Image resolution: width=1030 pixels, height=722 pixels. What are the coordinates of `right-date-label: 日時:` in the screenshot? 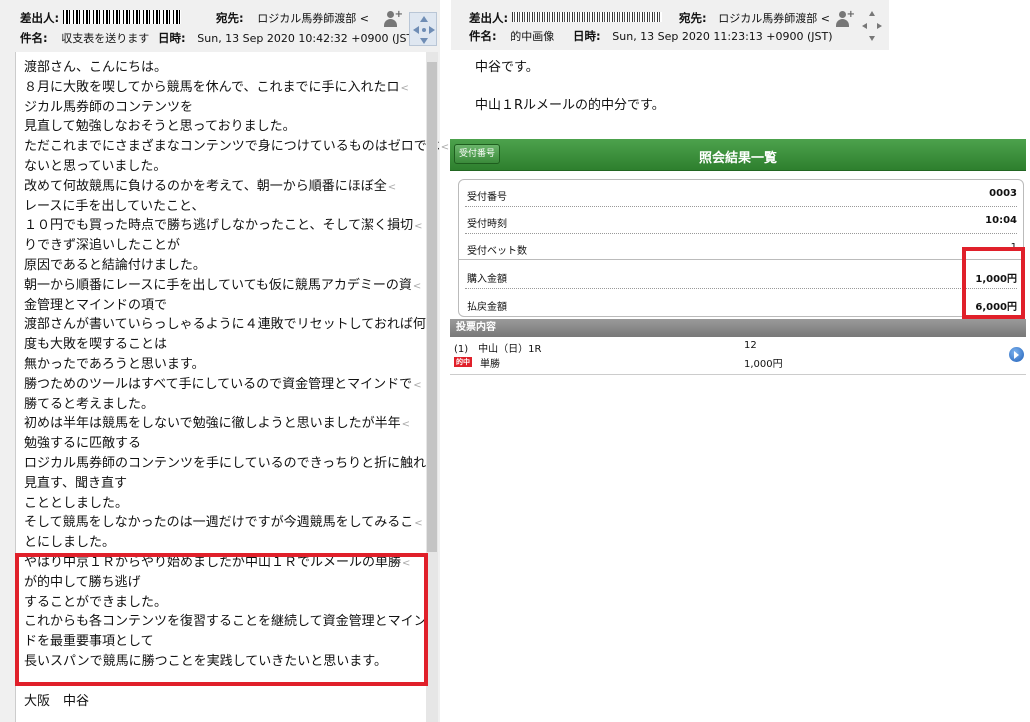 It's located at (587, 36).